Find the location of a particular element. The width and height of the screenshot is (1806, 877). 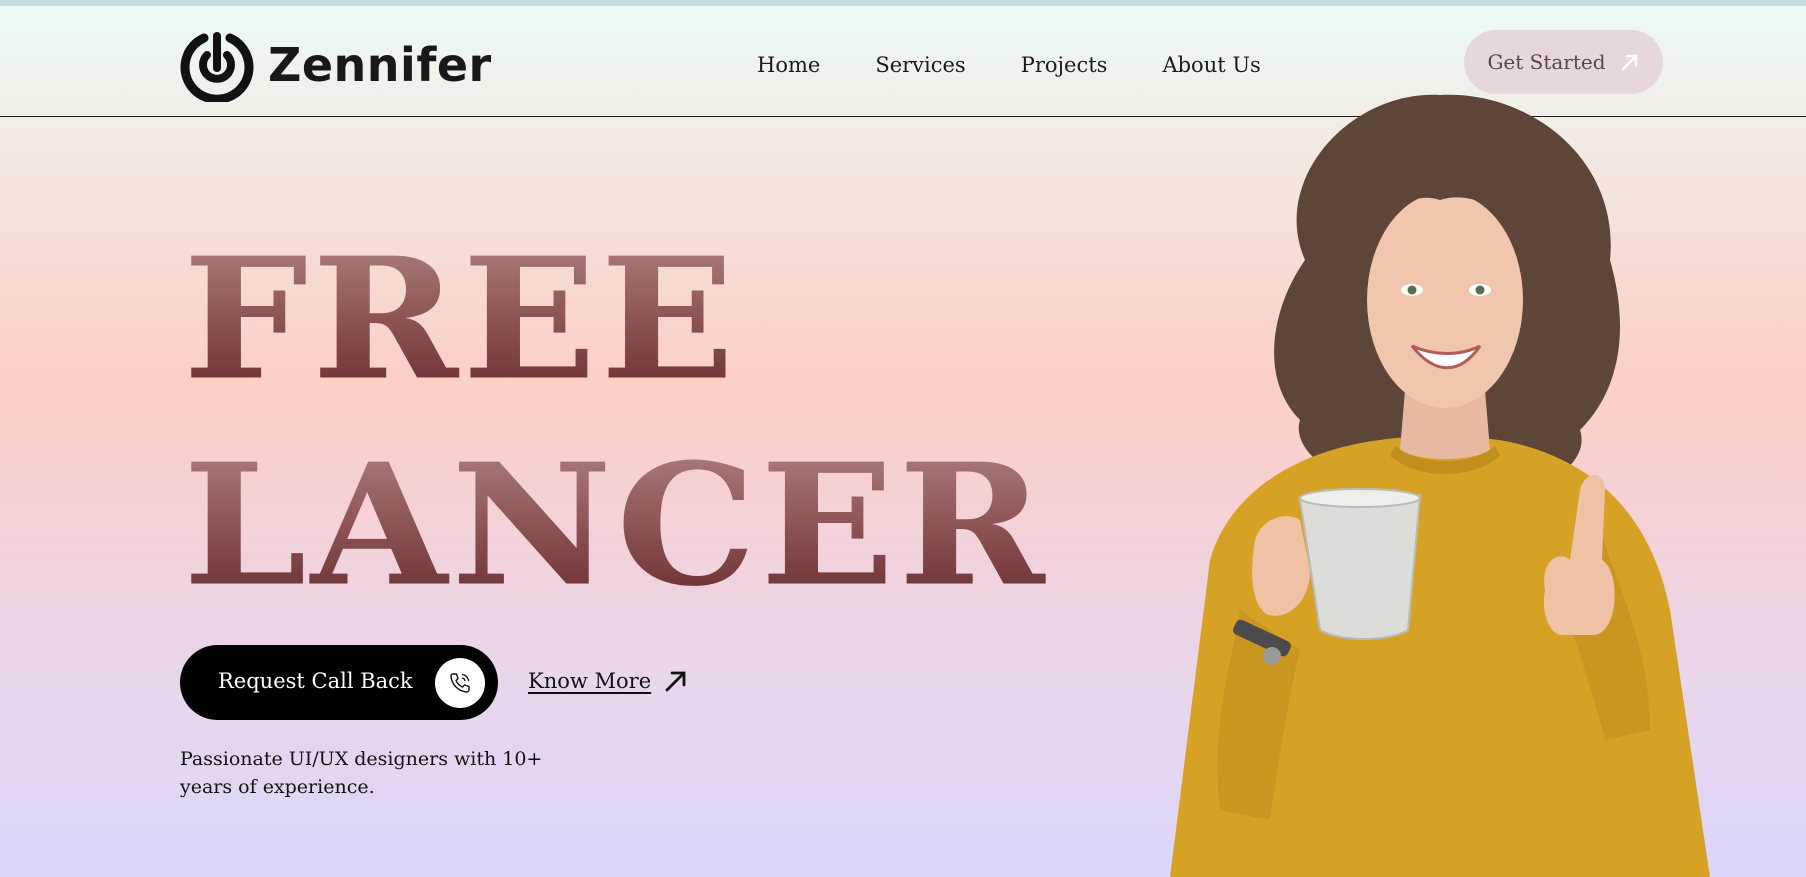

phone-call-icon is located at coordinates (460, 683).